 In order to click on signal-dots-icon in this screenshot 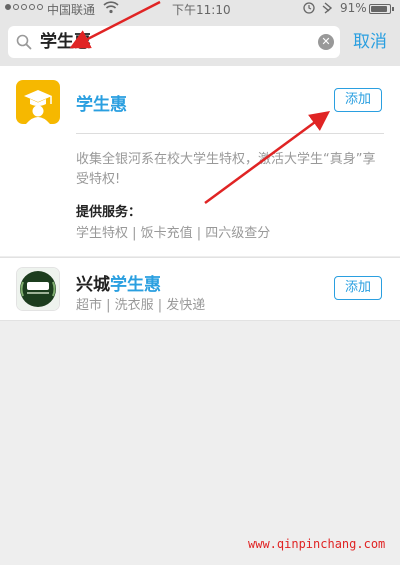, I will do `click(24, 7)`.